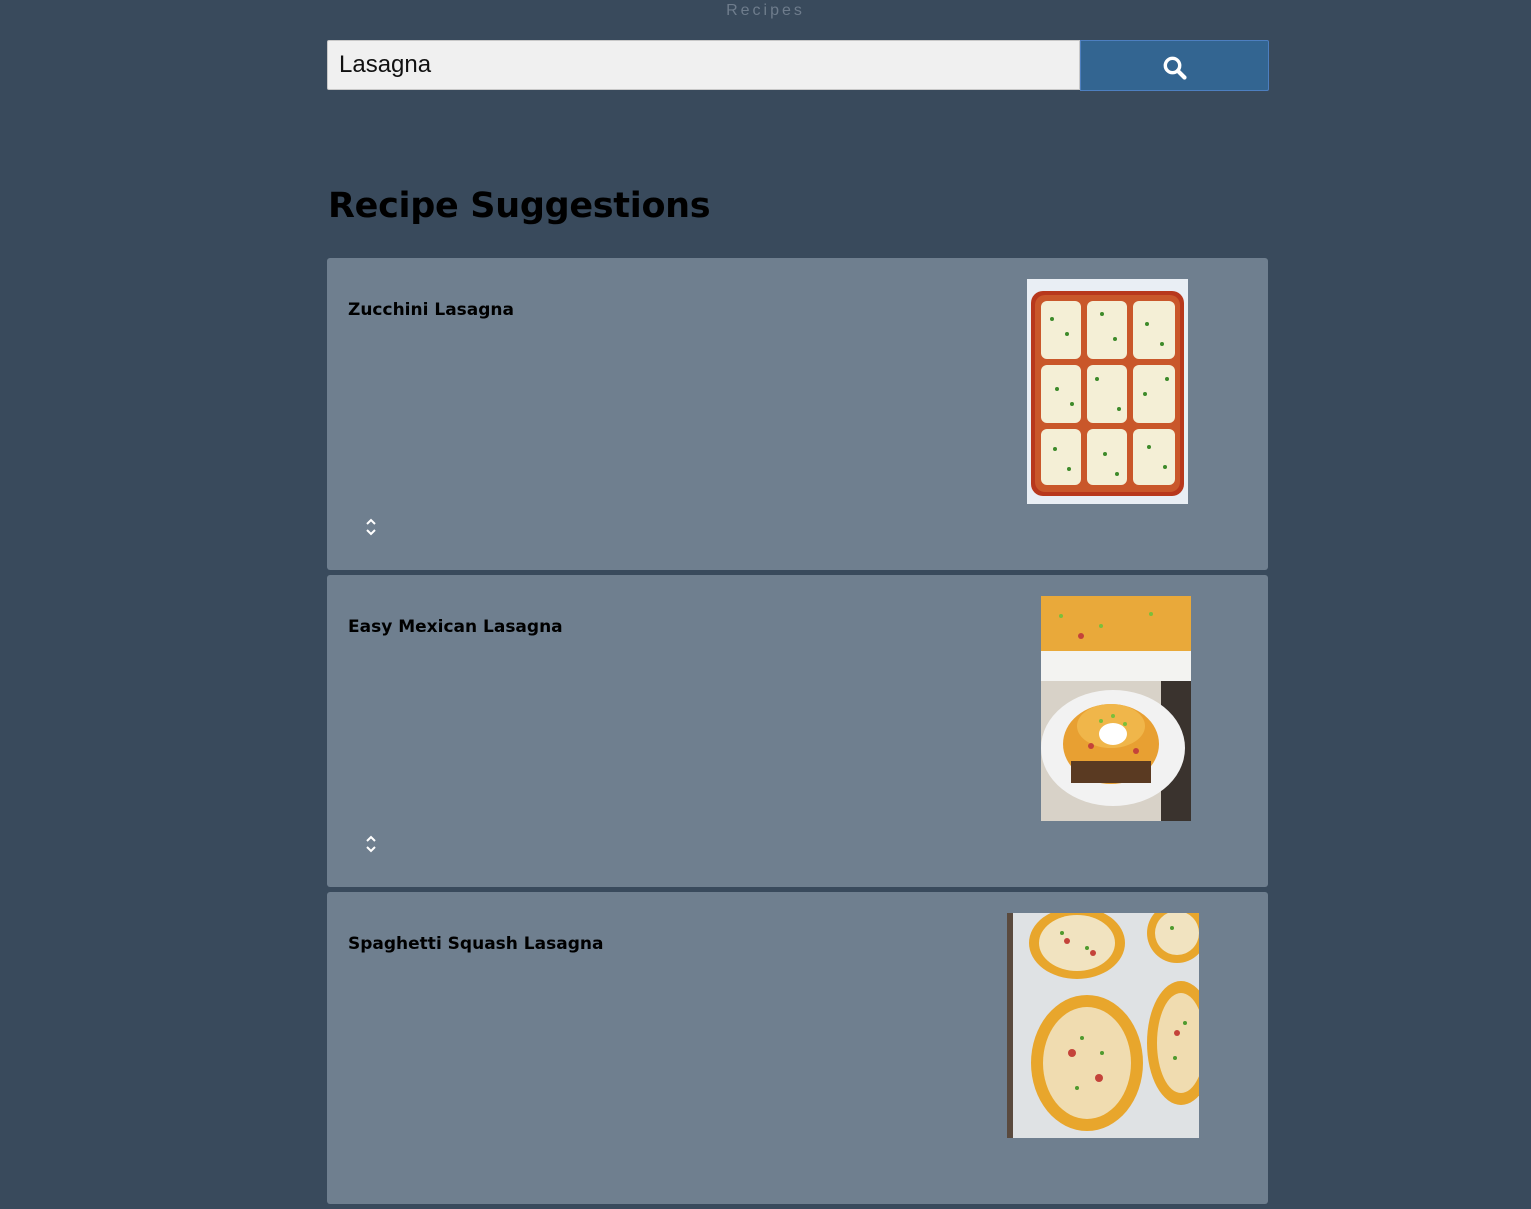 Image resolution: width=1531 pixels, height=1209 pixels. I want to click on mexican-lasagna-photo, so click(1116, 708).